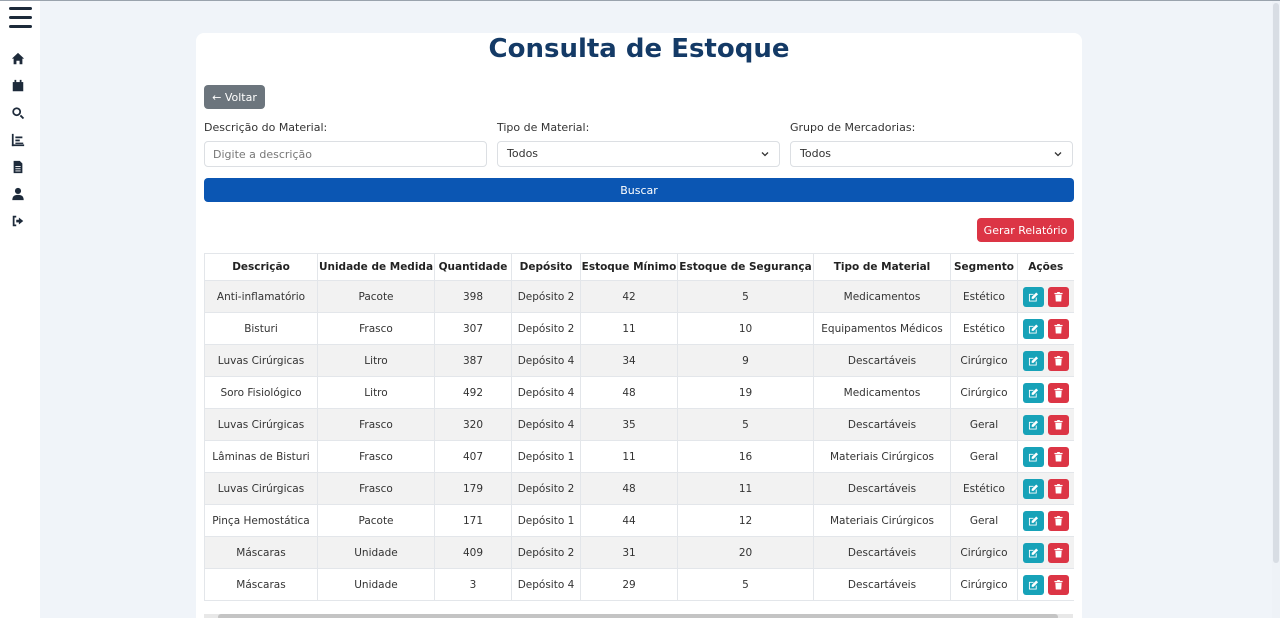  Describe the element at coordinates (18, 113) in the screenshot. I see `search-icon` at that location.